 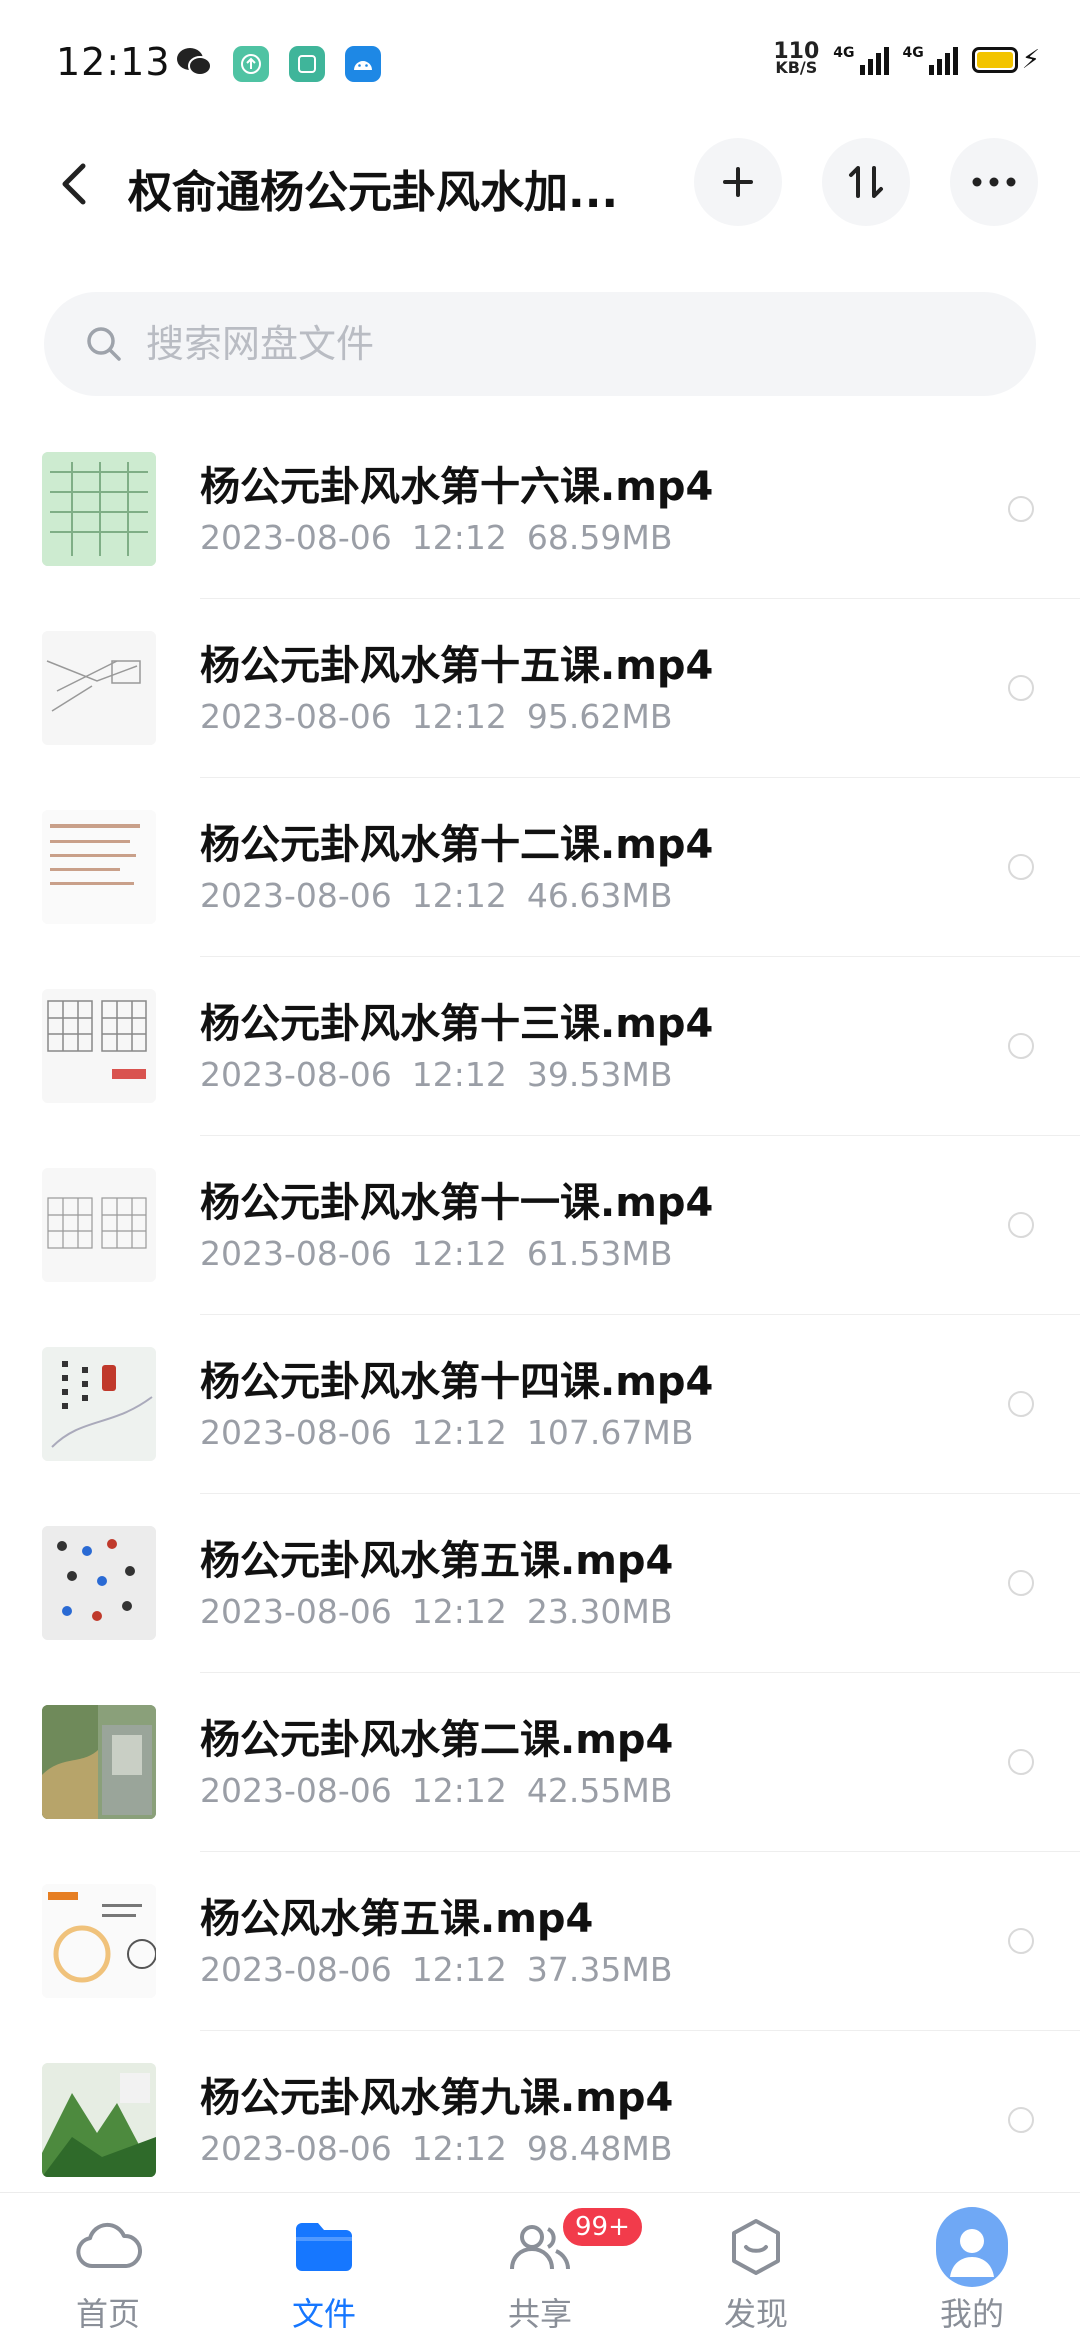 I want to click on signal-2-label: 4G, so click(x=913, y=53).